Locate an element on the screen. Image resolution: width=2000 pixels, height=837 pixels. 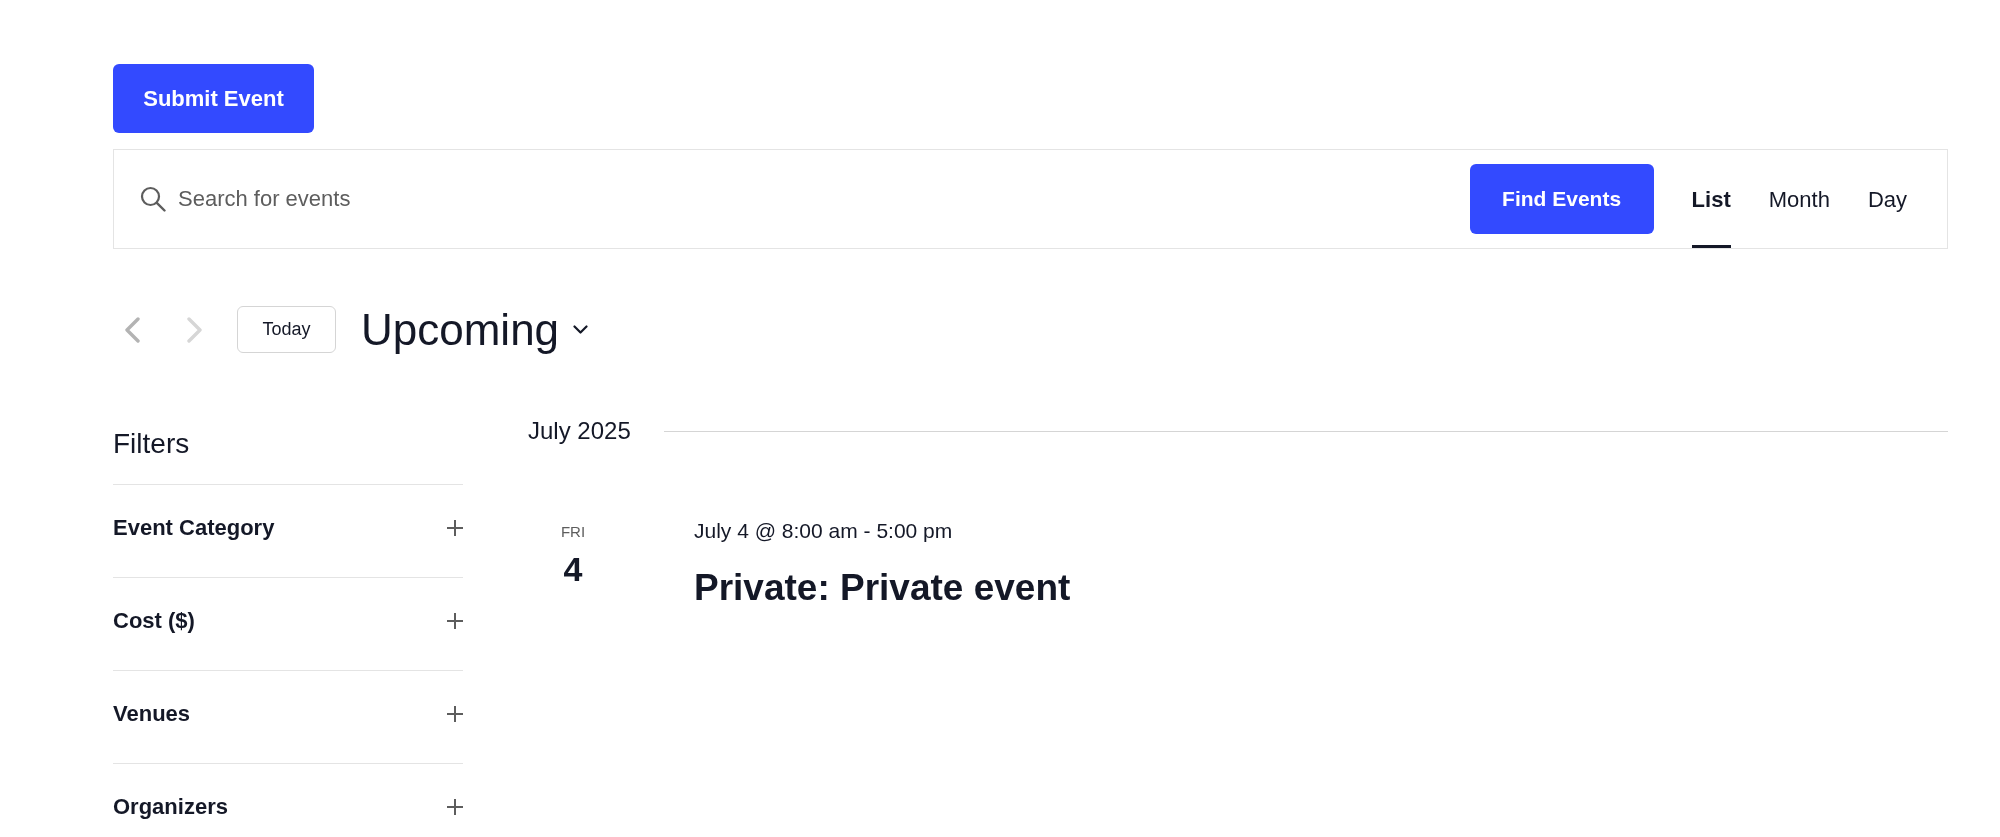
date-range-dropdown: Upcoming is located at coordinates (475, 329).